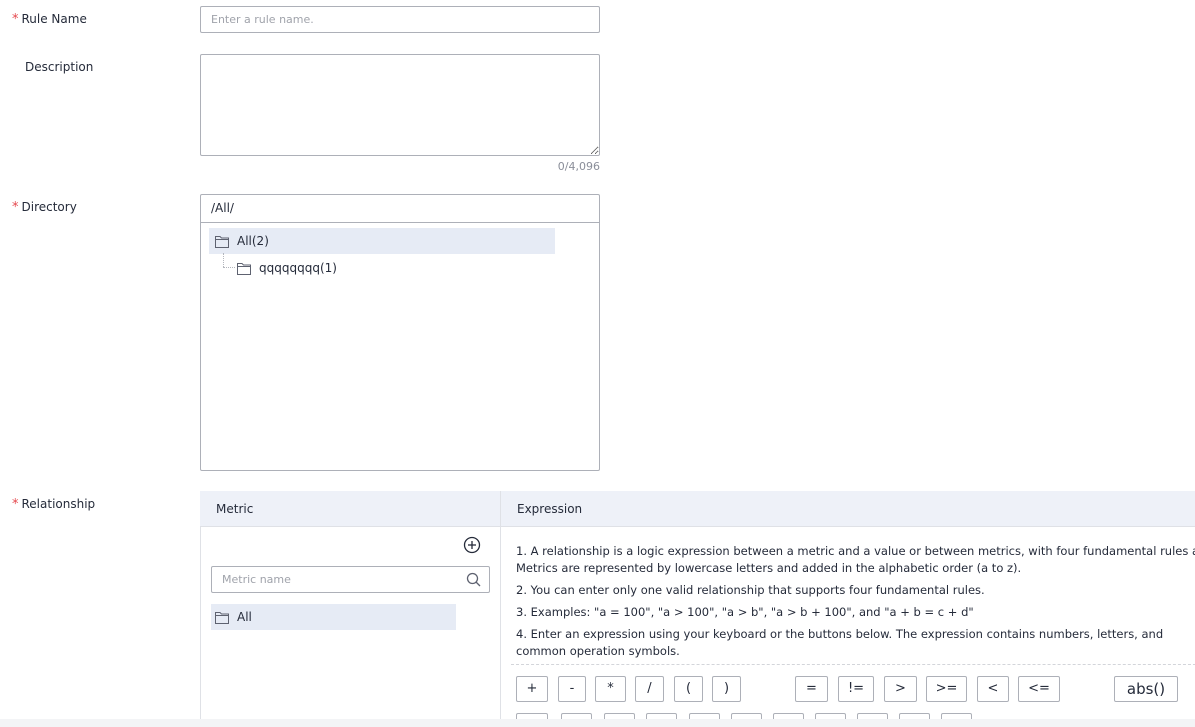 The image size is (1195, 727). What do you see at coordinates (853, 664) in the screenshot?
I see `divider` at bounding box center [853, 664].